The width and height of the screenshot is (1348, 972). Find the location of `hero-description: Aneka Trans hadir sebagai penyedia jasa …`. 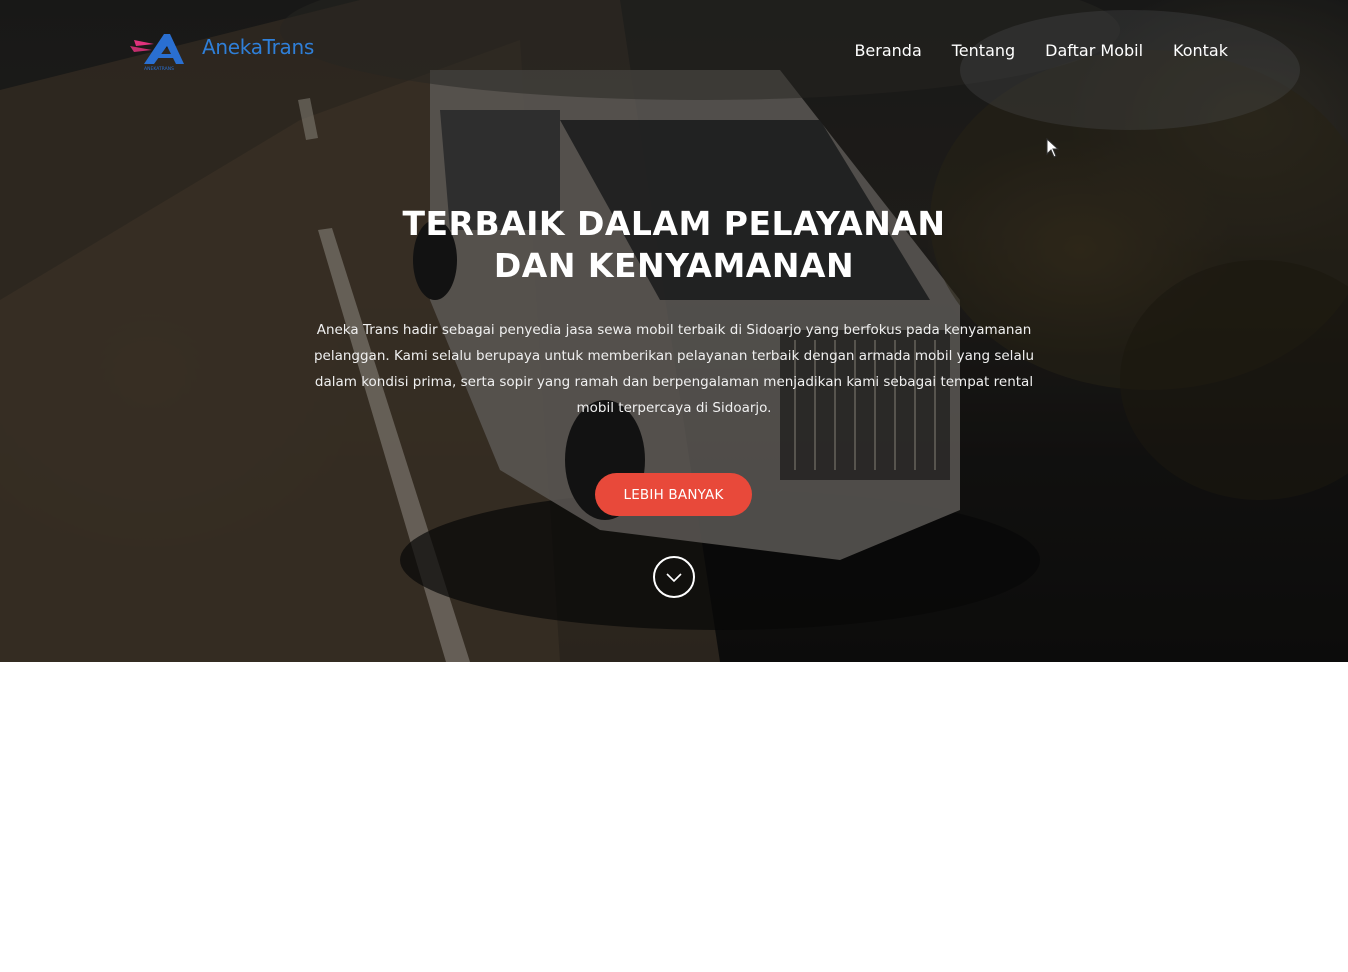

hero-description: Aneka Trans hadir sebagai penyedia jasa … is located at coordinates (674, 369).